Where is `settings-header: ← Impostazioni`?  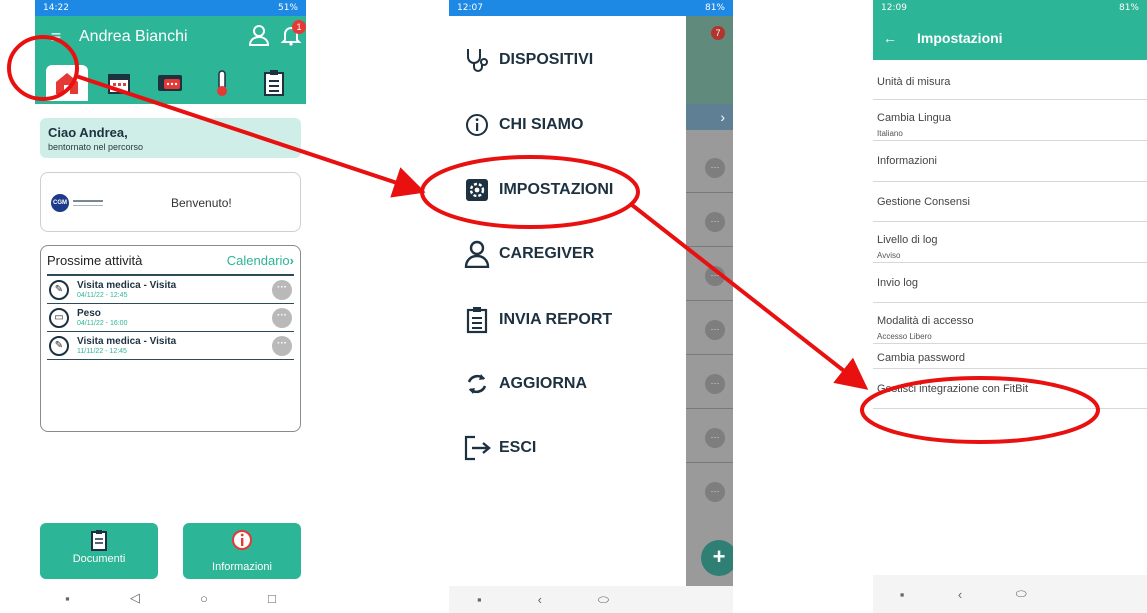 settings-header: ← Impostazioni is located at coordinates (1010, 38).